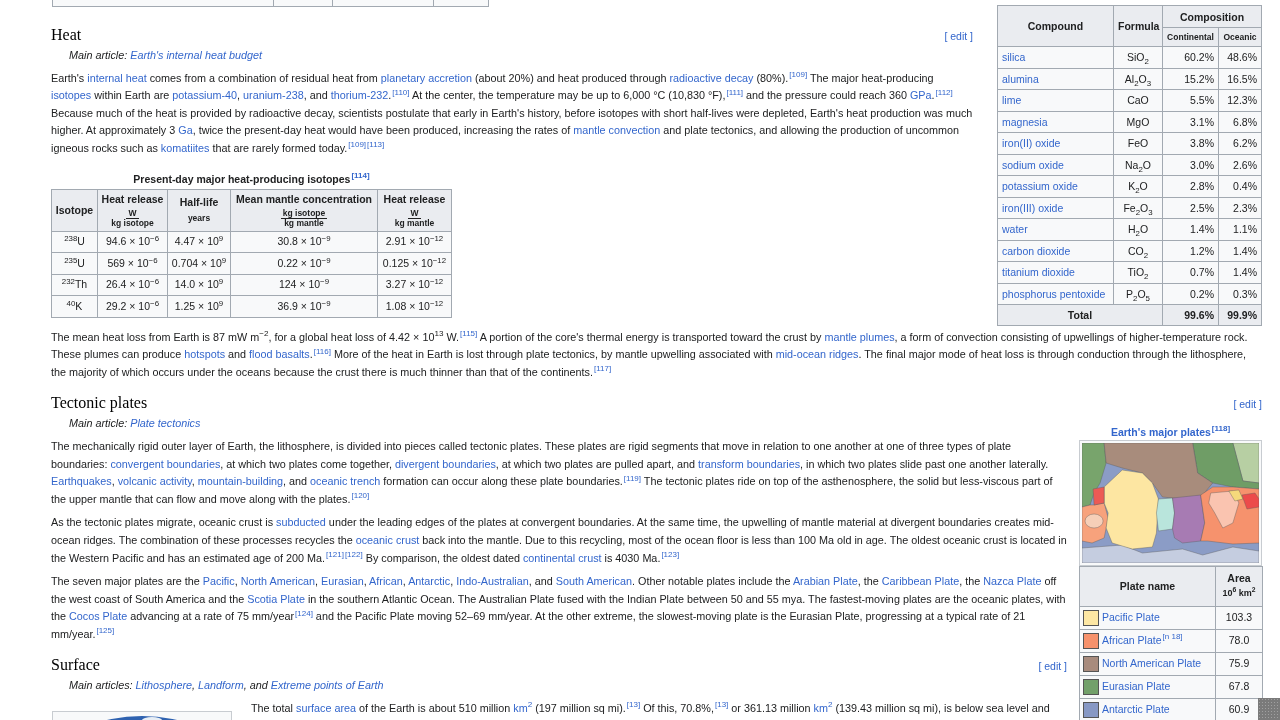  What do you see at coordinates (132, 242) in the screenshot?
I see `table-cell: 94.6 × 10$^{−6}$` at bounding box center [132, 242].